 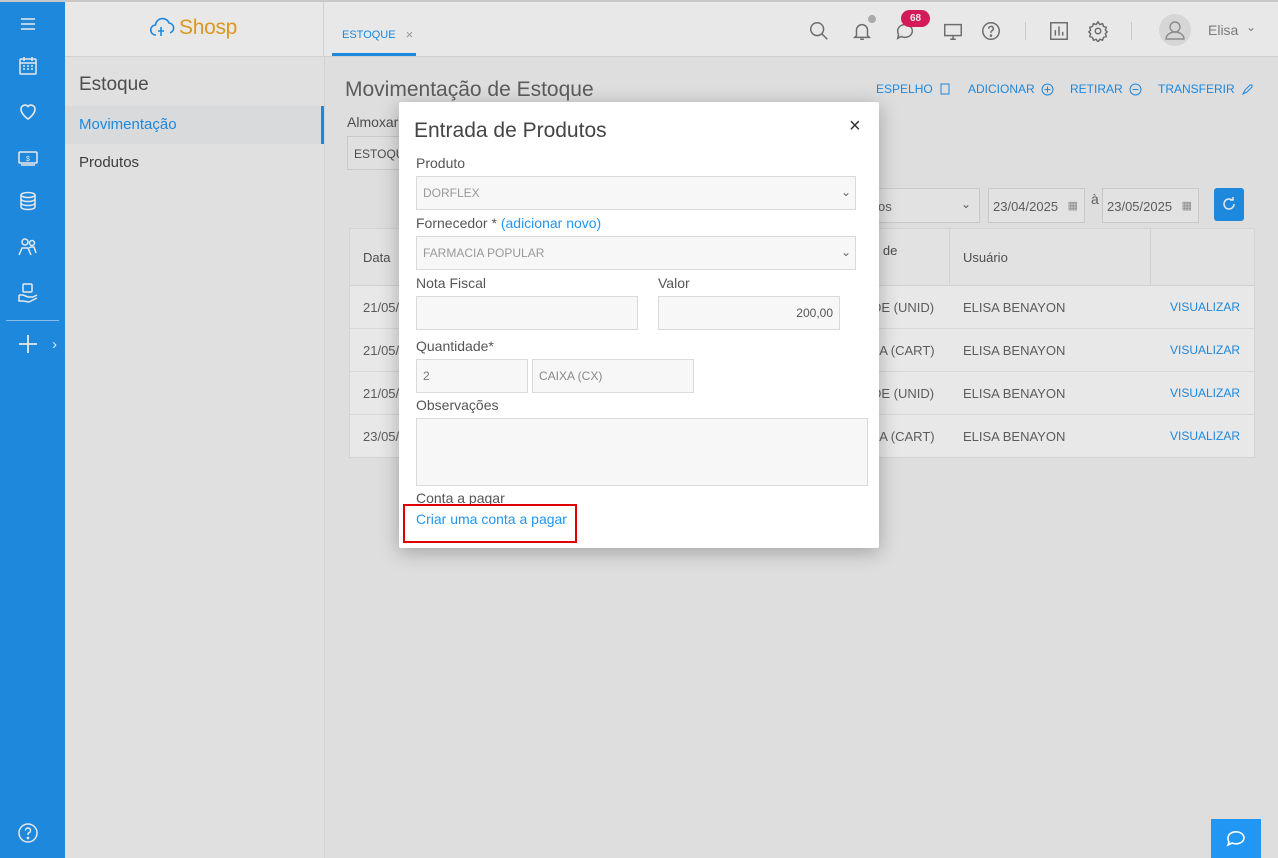 I want to click on modal-title: Entrada de Produtos, so click(x=510, y=130).